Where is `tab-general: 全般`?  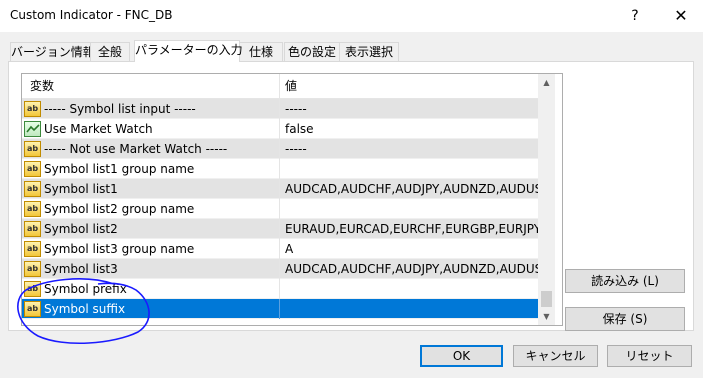
tab-general: 全般 is located at coordinates (110, 52).